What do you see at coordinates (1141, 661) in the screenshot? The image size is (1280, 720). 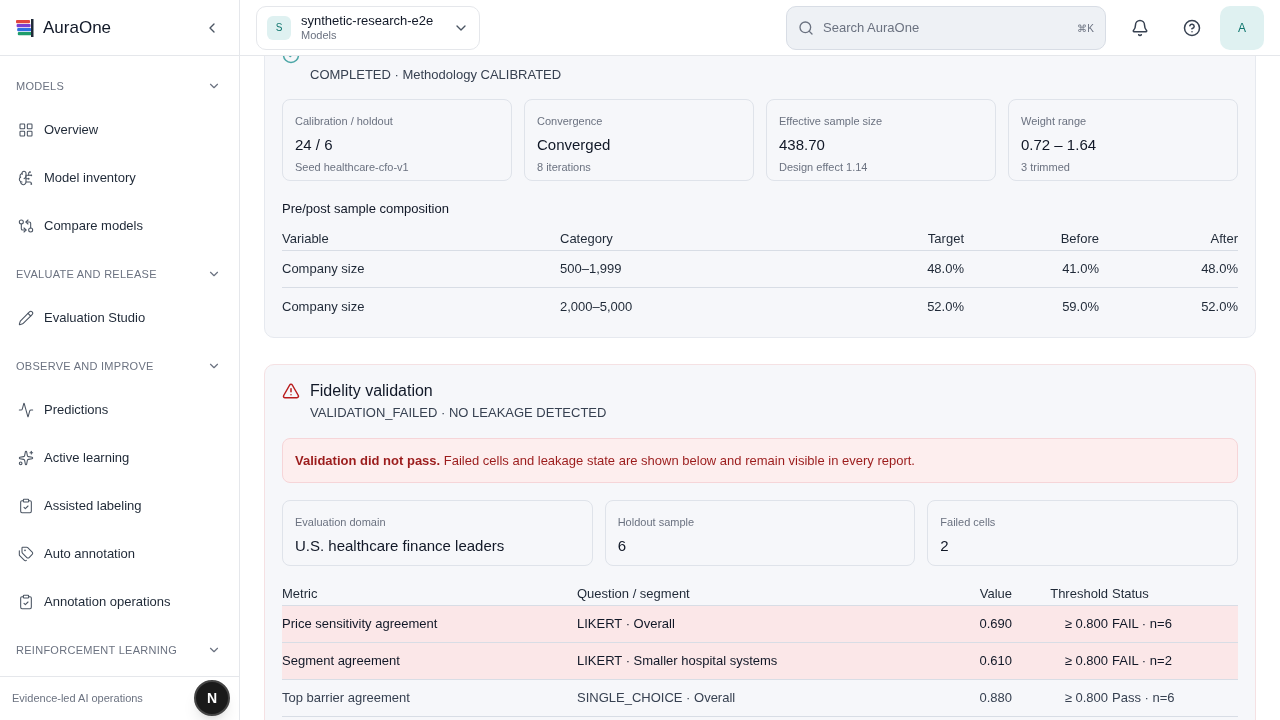 I see `table-cell-text: FAIL · n=2` at bounding box center [1141, 661].